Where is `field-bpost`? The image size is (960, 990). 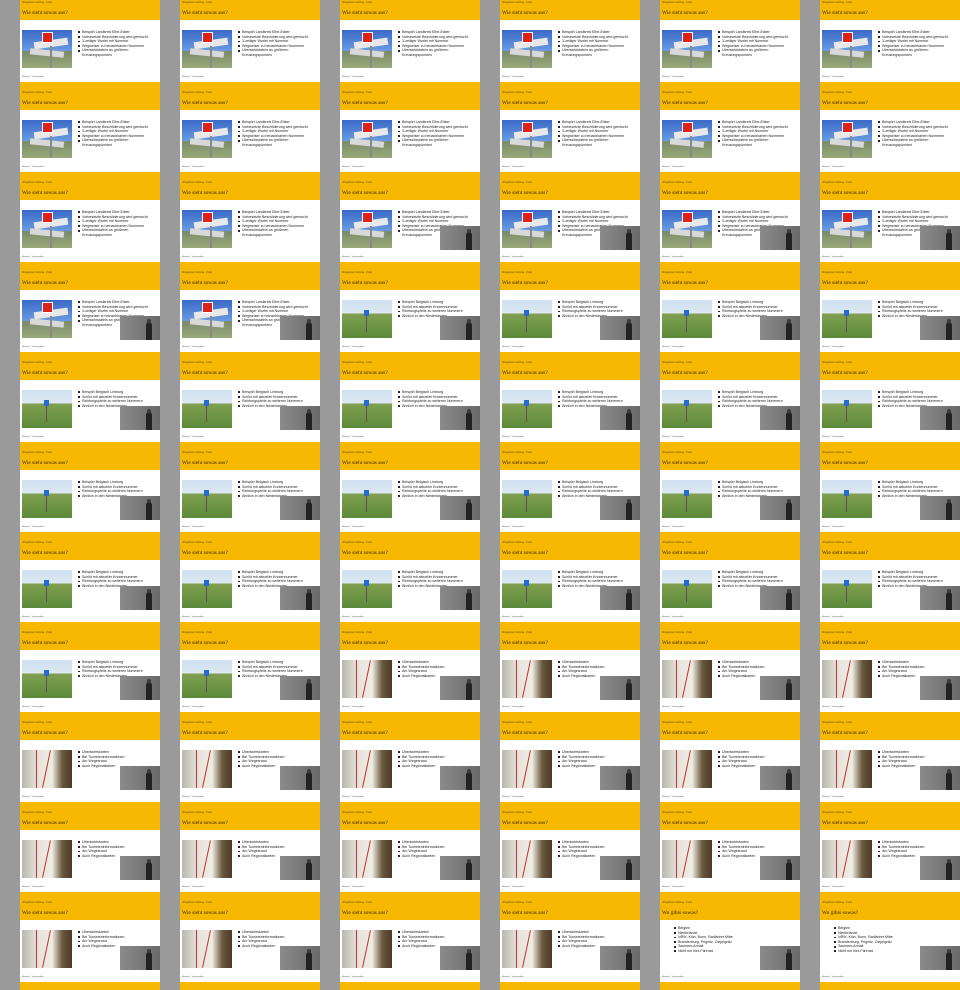 field-bpost is located at coordinates (206, 684).